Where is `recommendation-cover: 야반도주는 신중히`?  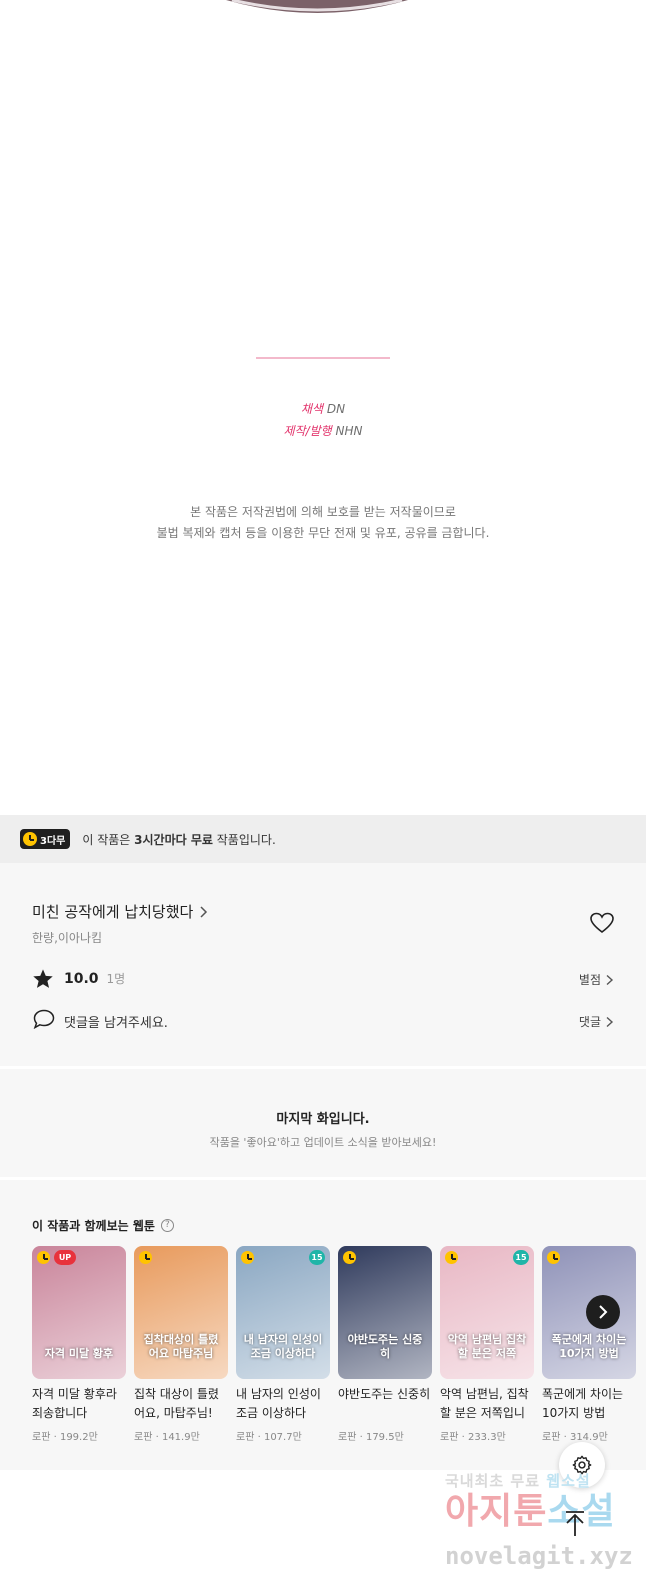 recommendation-cover: 야반도주는 신중히 is located at coordinates (385, 1312).